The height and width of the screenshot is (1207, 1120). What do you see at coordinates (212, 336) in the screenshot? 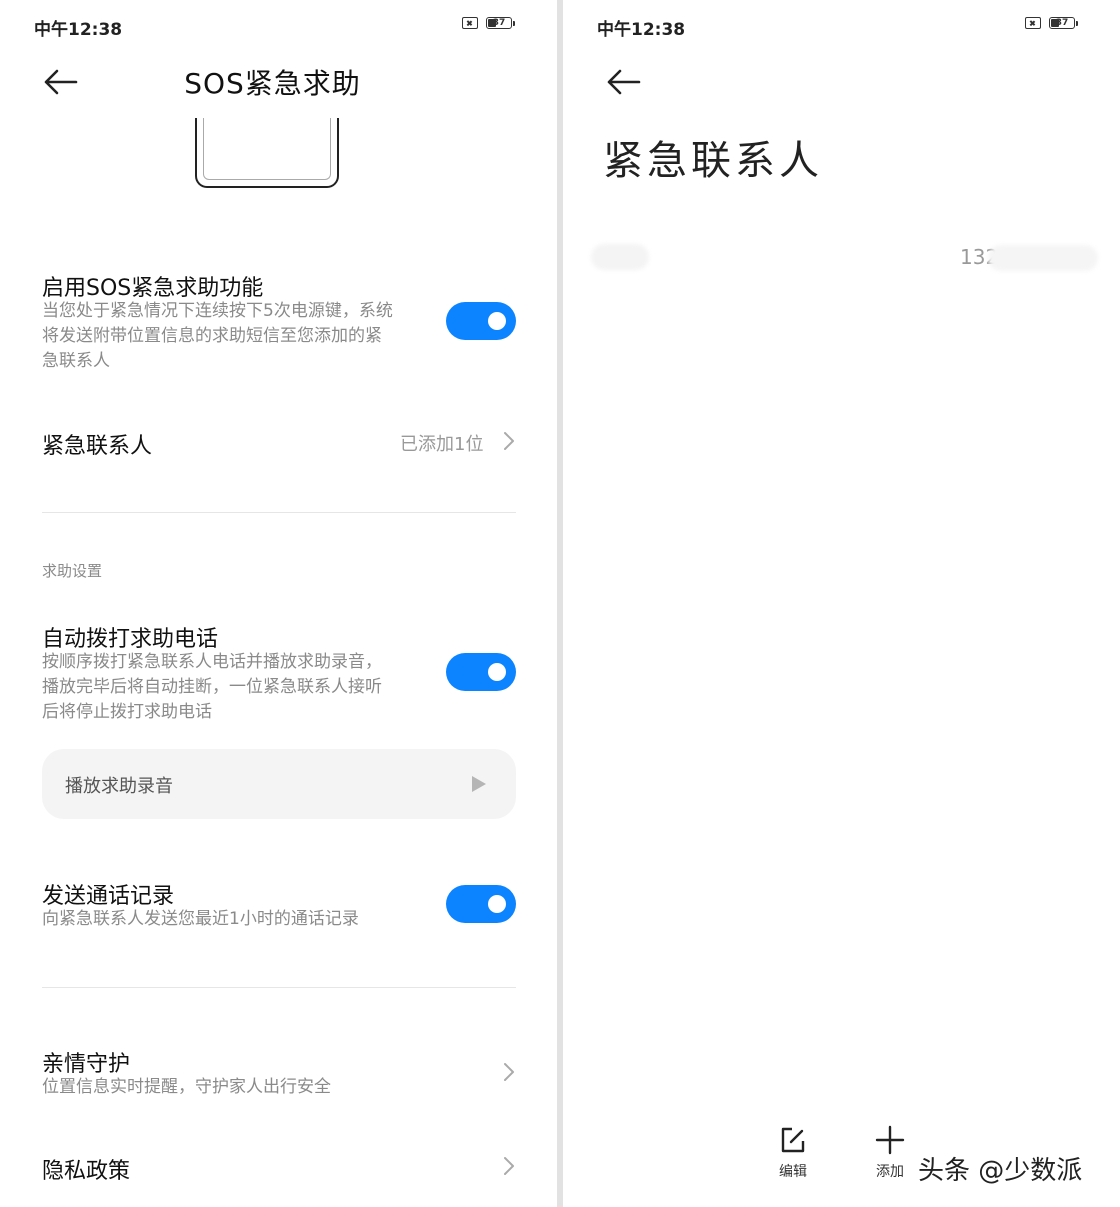
I see `sos-enable-desc-2: 将发送附带位置信息的求助短信至您添加的紧` at bounding box center [212, 336].